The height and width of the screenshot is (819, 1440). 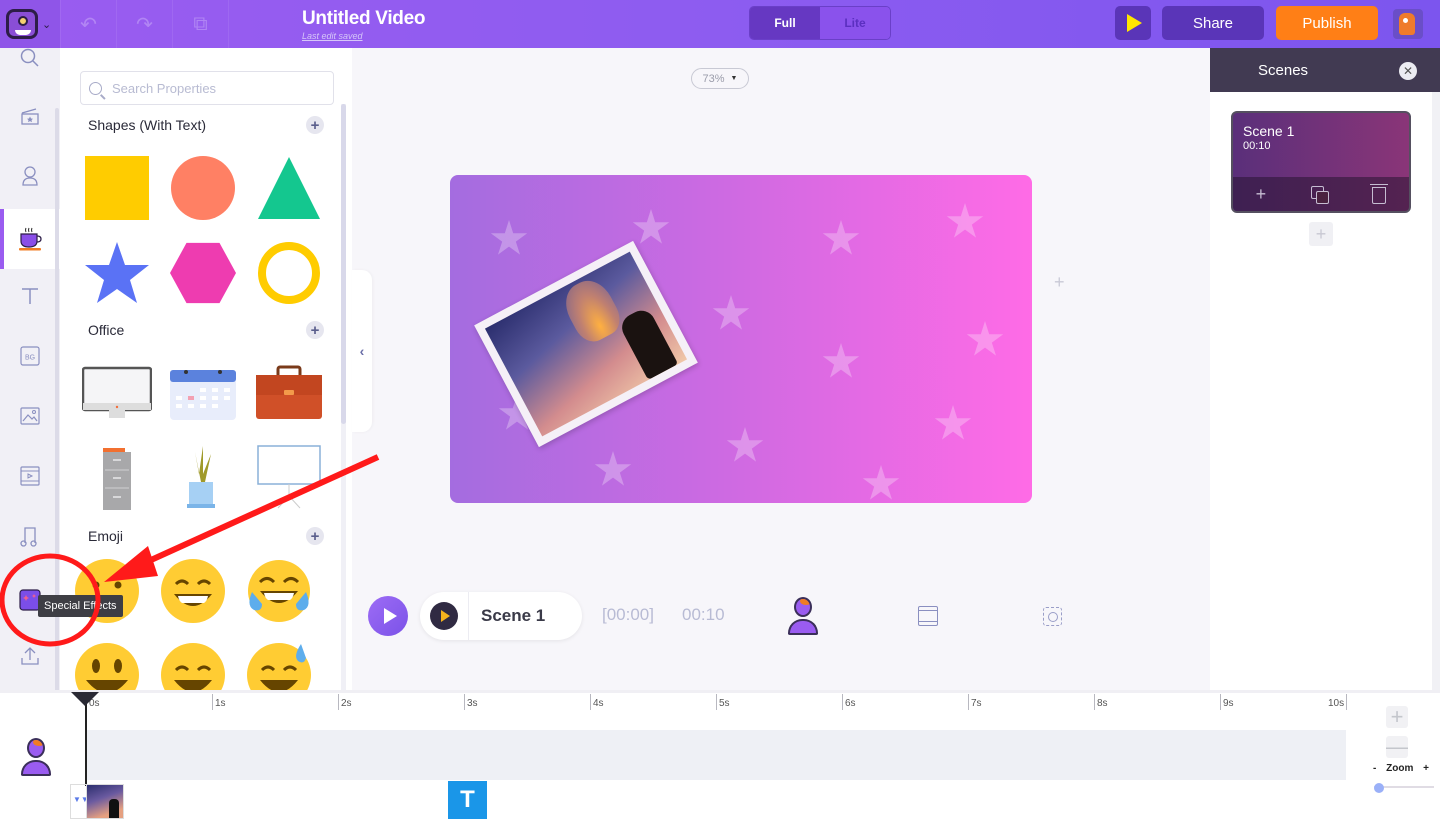 I want to click on scene-card: Scene 1 00:10 +, so click(x=1321, y=162).